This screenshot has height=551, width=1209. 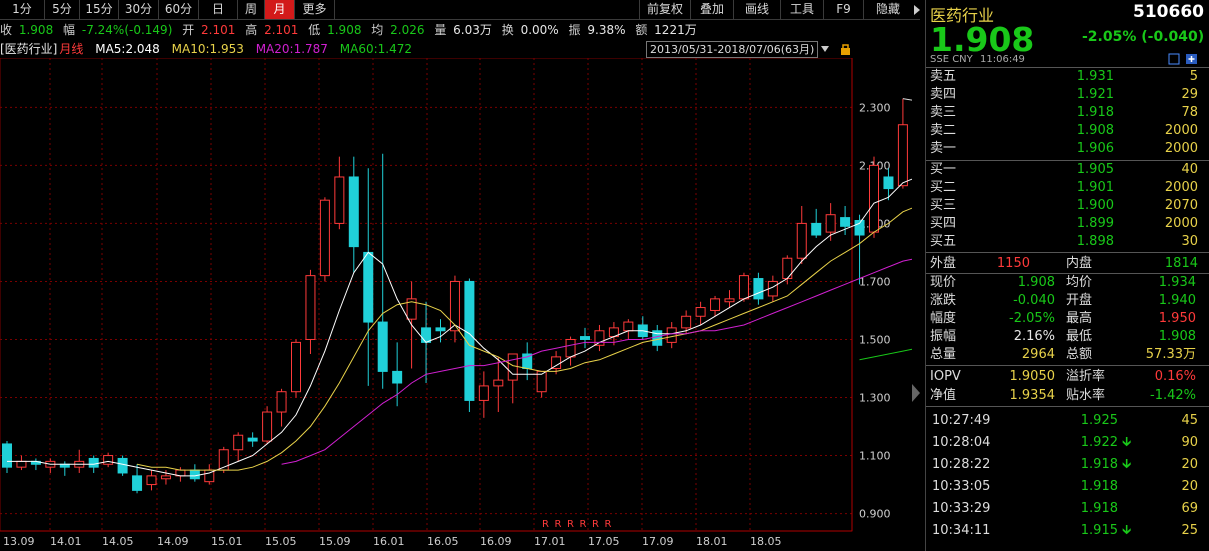 What do you see at coordinates (19, 541) in the screenshot?
I see `x-tick-label: 13.09` at bounding box center [19, 541].